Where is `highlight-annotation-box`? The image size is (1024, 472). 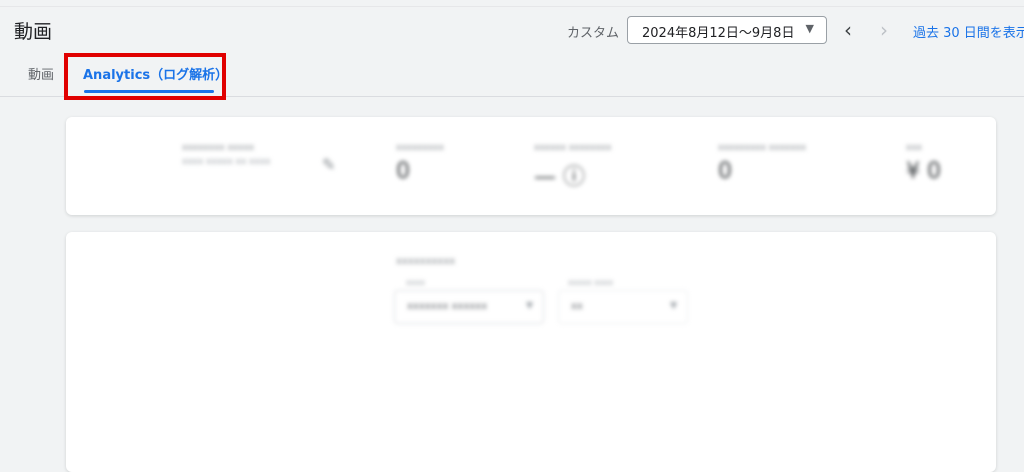 highlight-annotation-box is located at coordinates (145, 76).